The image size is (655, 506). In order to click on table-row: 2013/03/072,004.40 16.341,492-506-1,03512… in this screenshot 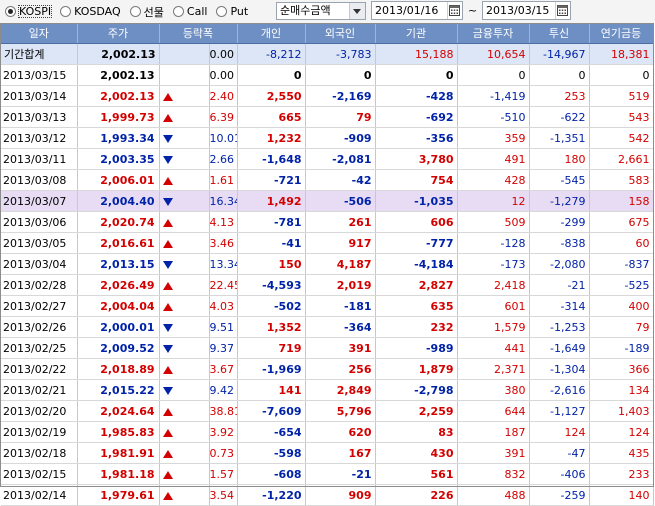, I will do `click(327, 201)`.